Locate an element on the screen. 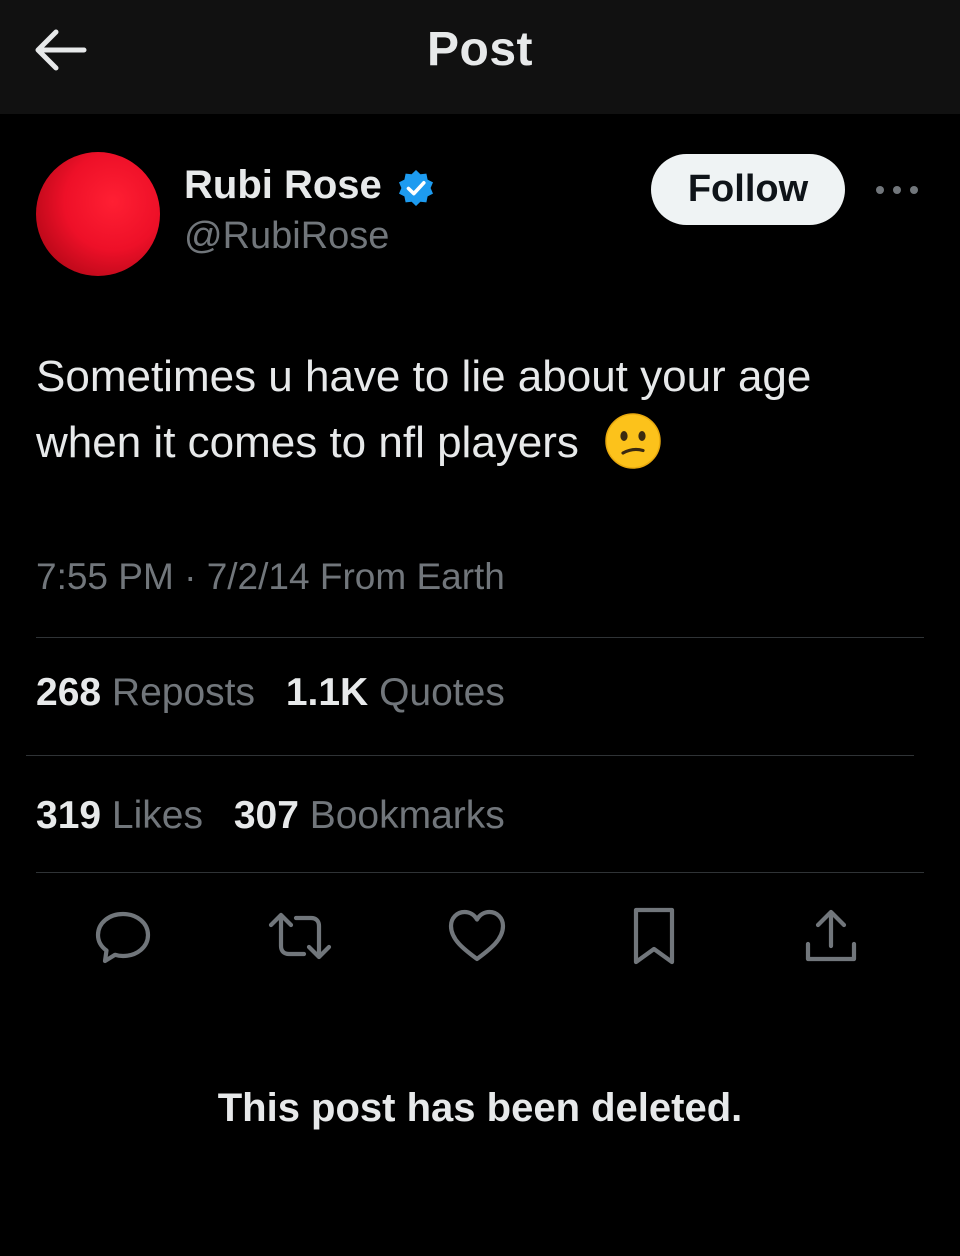 This screenshot has width=960, height=1256. reposts-count: 268 is located at coordinates (69, 692).